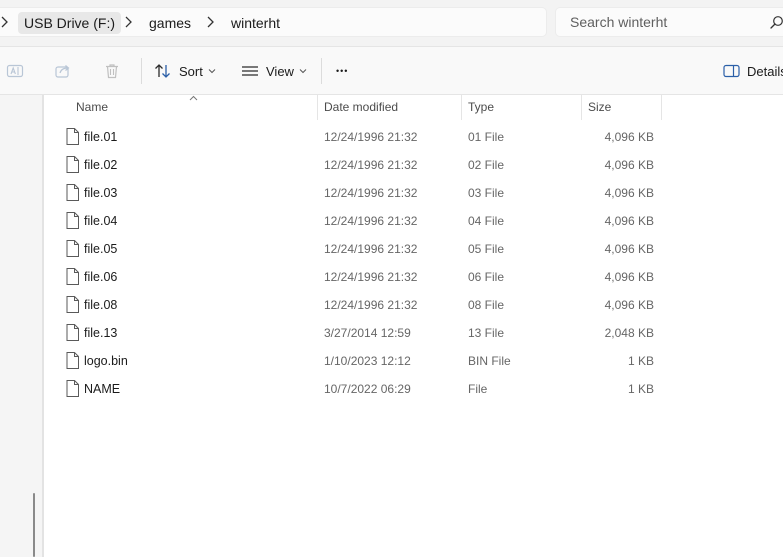 The height and width of the screenshot is (557, 783). I want to click on file-type: BIN File, so click(489, 361).